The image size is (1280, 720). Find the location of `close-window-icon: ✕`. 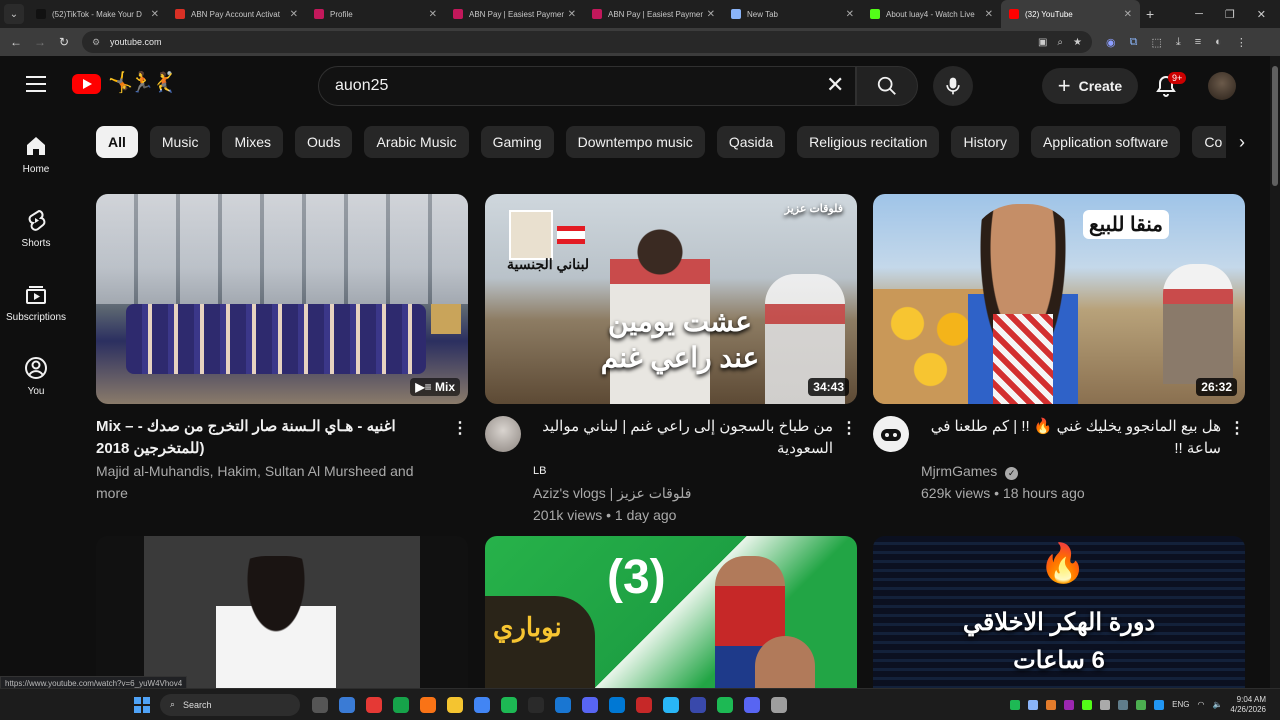

close-window-icon: ✕ is located at coordinates (1261, 14).